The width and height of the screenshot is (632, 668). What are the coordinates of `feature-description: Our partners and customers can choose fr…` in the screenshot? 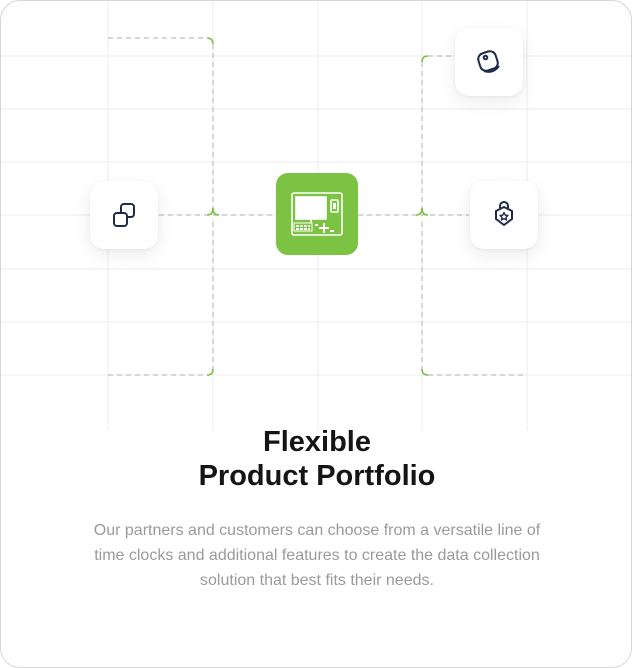 It's located at (317, 555).